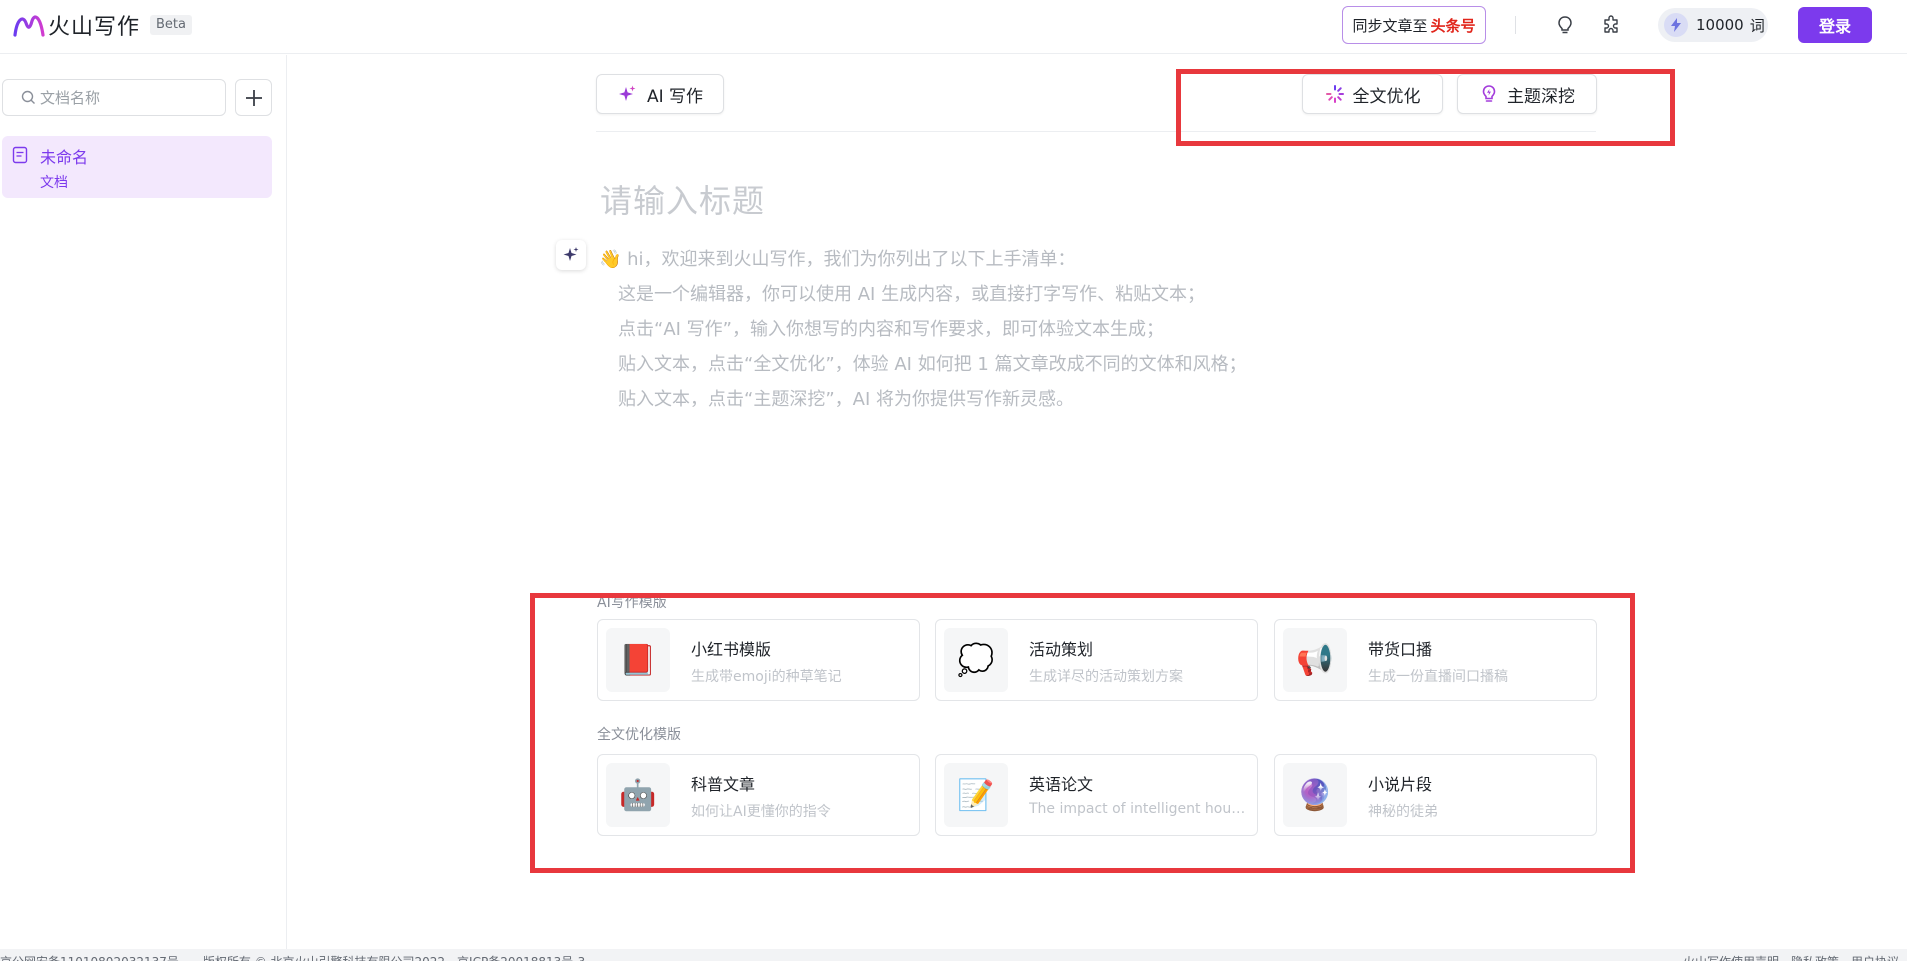  Describe the element at coordinates (171, 25) in the screenshot. I see `beta-badge: Beta` at that location.